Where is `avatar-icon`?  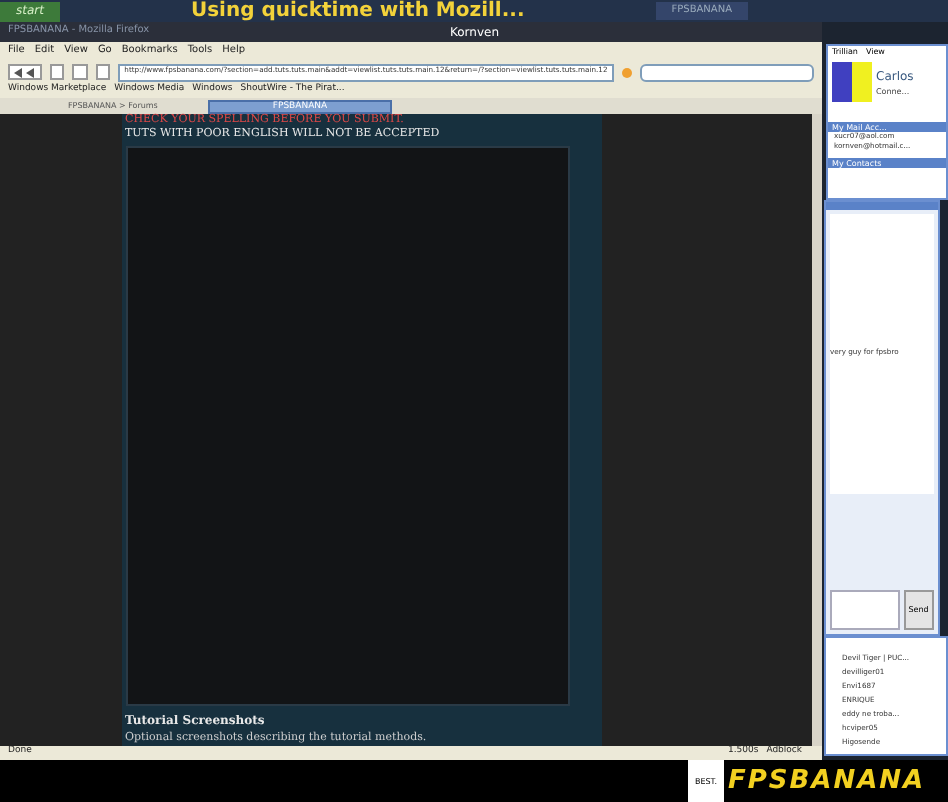
avatar-icon is located at coordinates (852, 82).